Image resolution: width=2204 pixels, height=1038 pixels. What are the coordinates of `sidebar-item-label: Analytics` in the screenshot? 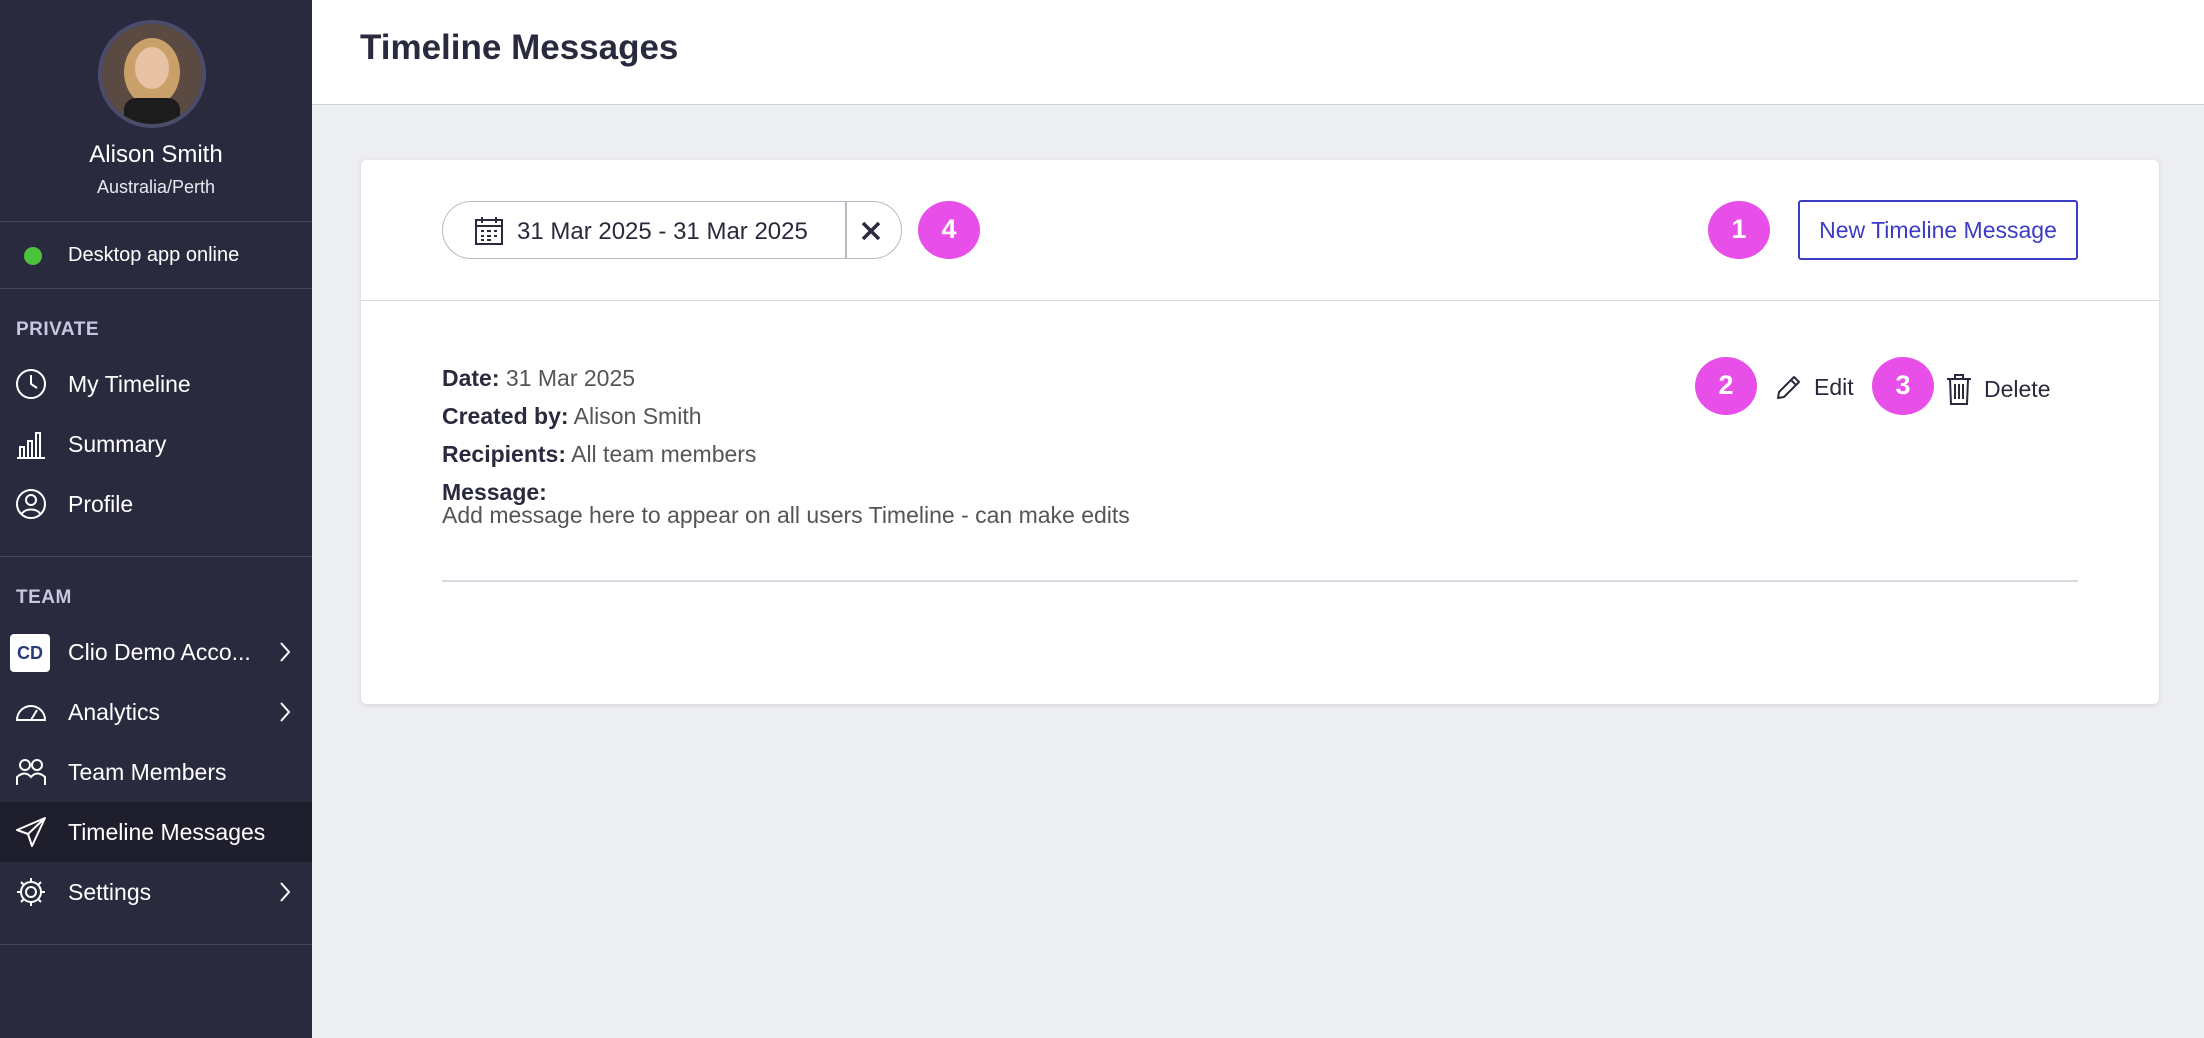 It's located at (114, 712).